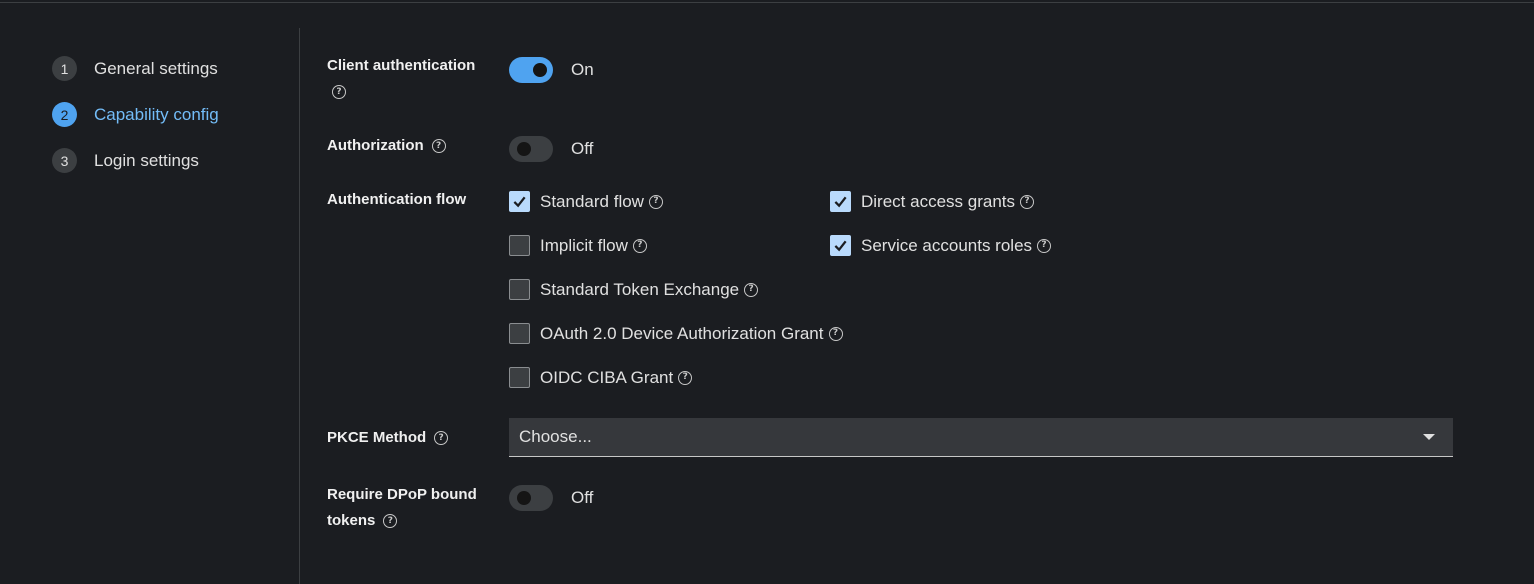  I want to click on client-authentication-switch: On, so click(551, 70).